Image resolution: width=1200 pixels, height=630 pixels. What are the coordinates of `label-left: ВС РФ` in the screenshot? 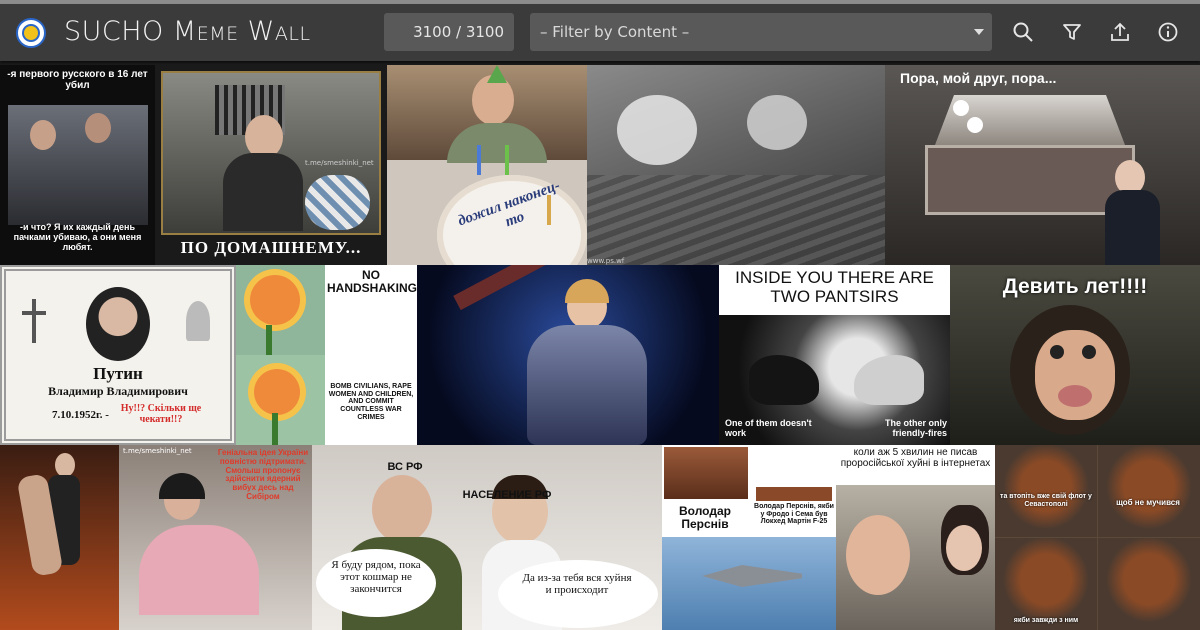 It's located at (405, 467).